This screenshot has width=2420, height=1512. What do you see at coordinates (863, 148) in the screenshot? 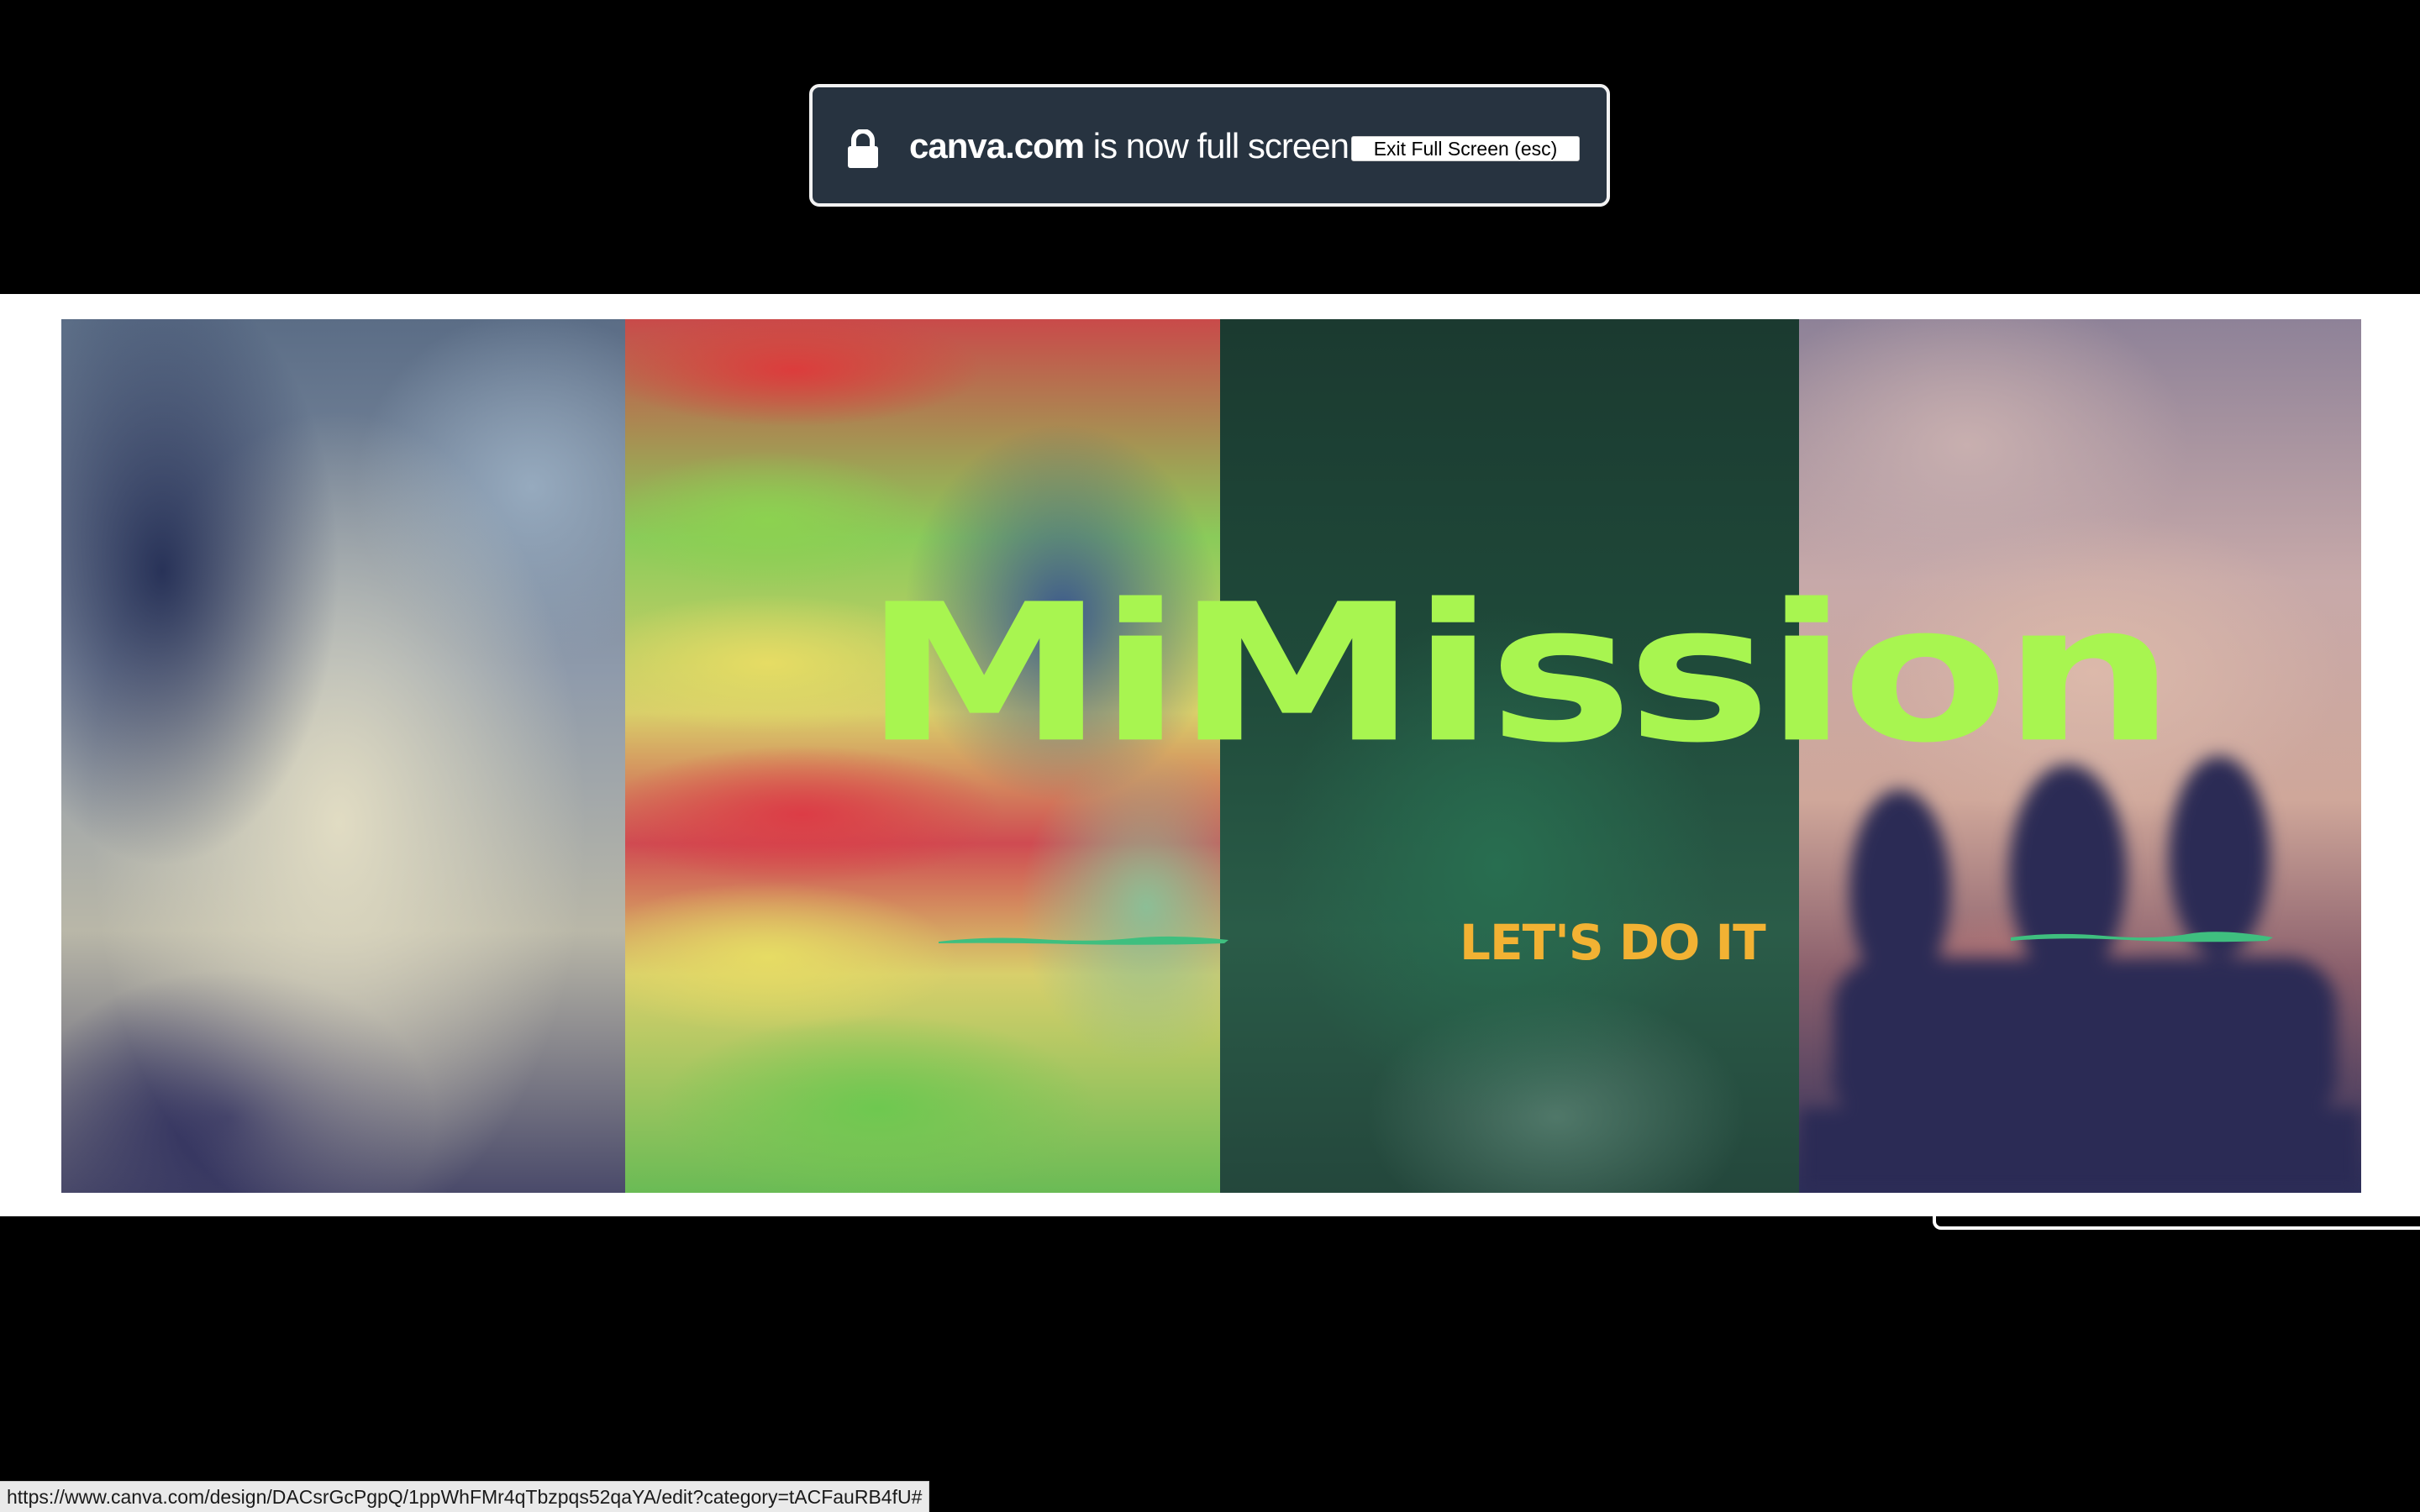
I see `lock-icon` at bounding box center [863, 148].